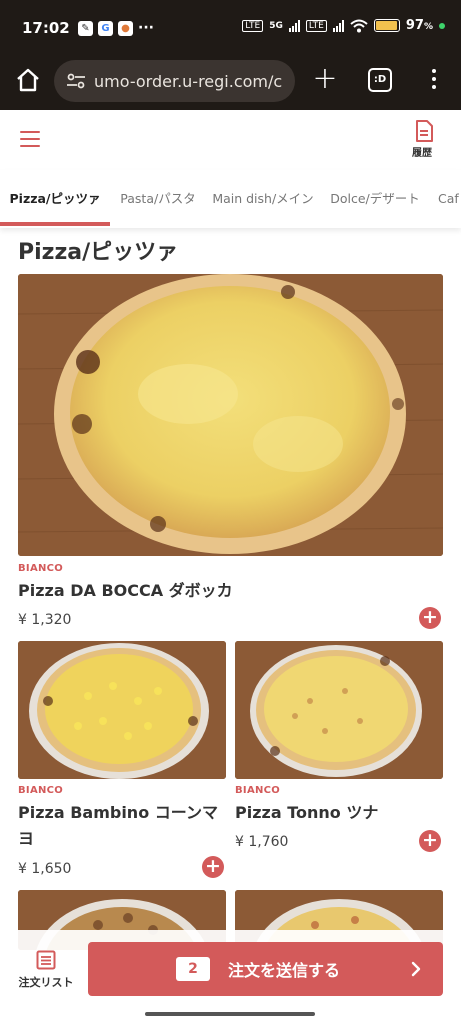  What do you see at coordinates (276, 25) in the screenshot?
I see `network-type: 5G` at bounding box center [276, 25].